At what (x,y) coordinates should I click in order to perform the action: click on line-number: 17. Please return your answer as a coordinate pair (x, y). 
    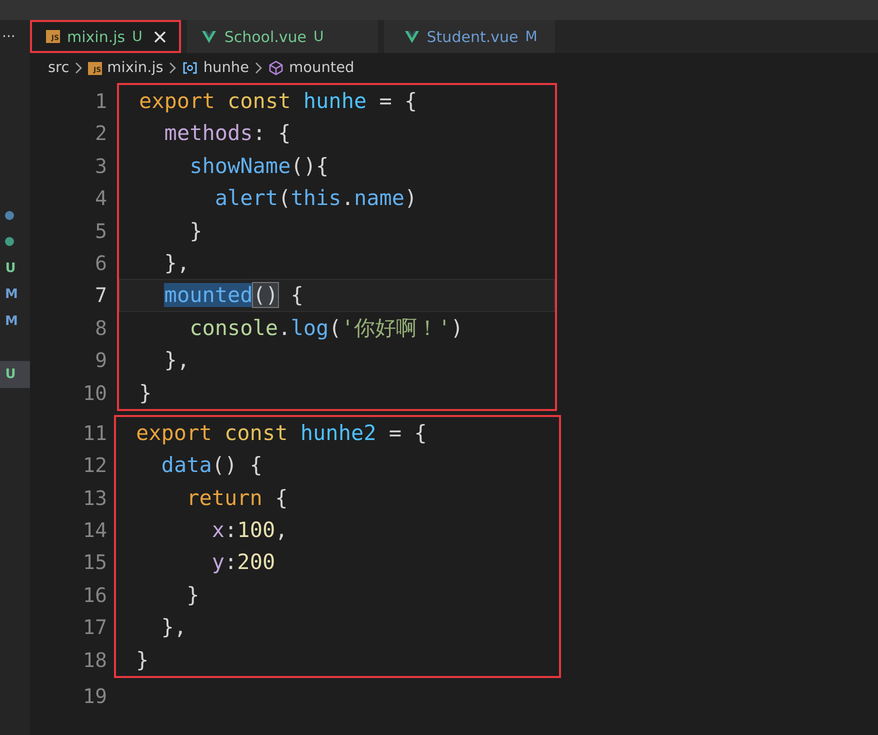
    Looking at the image, I should click on (94, 628).